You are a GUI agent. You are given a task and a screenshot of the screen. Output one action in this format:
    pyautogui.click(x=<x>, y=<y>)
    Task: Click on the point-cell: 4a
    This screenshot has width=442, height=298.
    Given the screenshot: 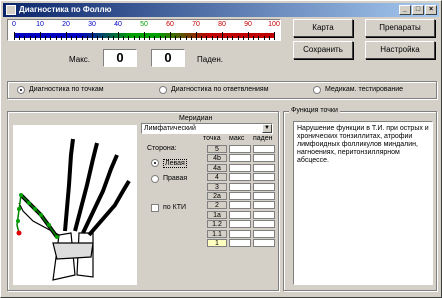 What is the action you would take?
    pyautogui.click(x=217, y=167)
    